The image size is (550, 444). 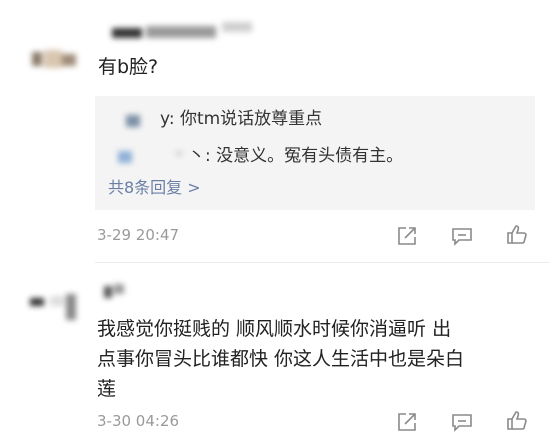 I want to click on view-all-replies-link: 共8条回复 >, so click(x=154, y=186).